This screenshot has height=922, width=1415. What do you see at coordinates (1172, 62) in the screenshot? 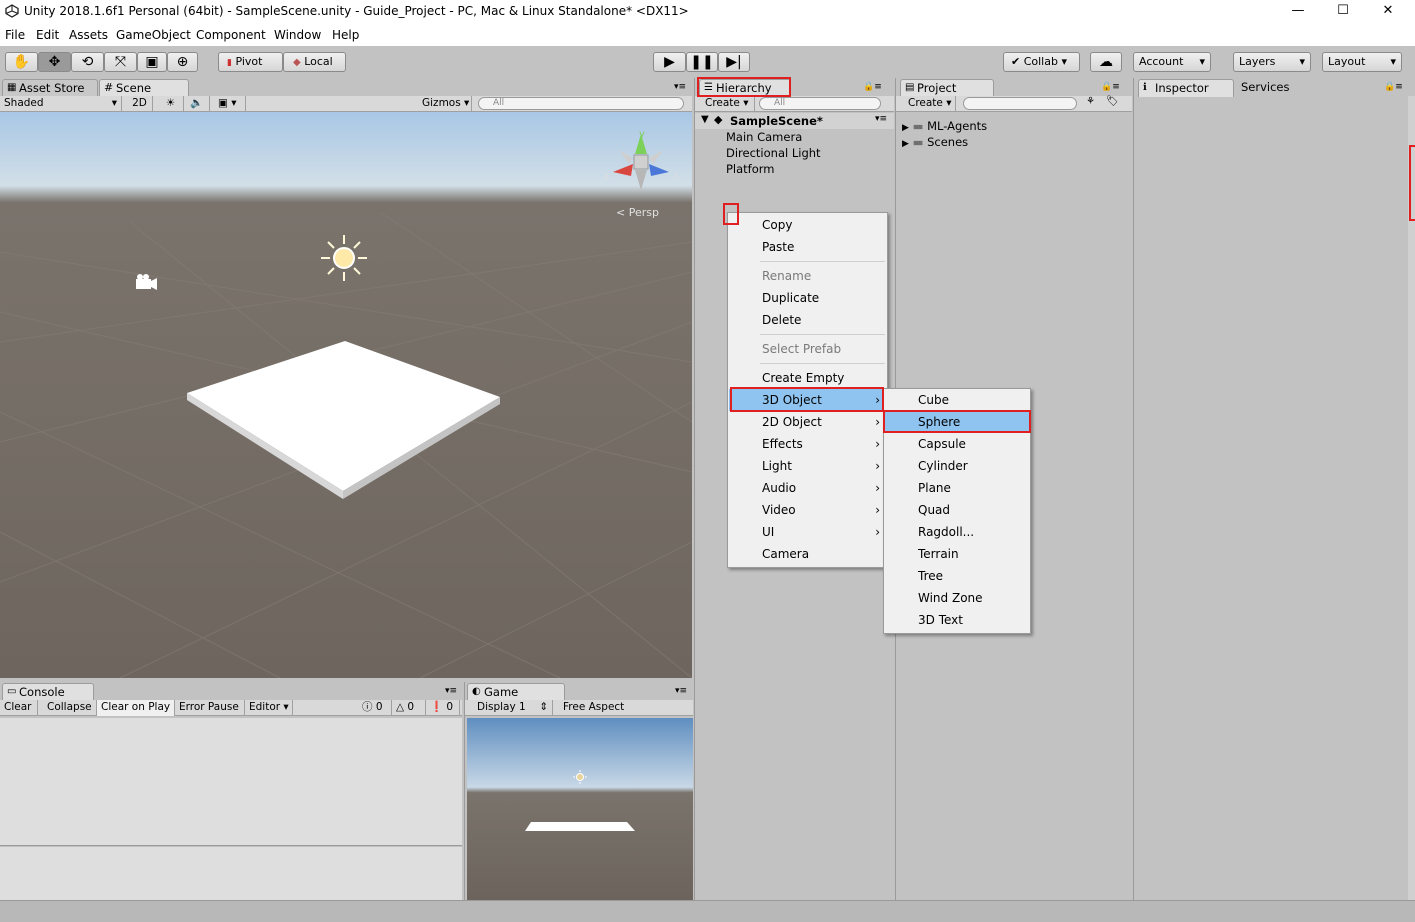
I see `account-dropdown: Account ▾` at bounding box center [1172, 62].